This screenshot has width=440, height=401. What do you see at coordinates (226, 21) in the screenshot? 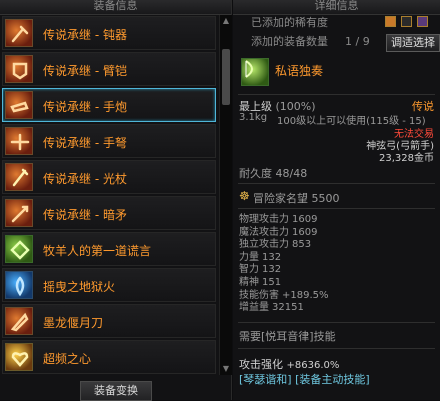
I see `scroll-up-icon: ▲` at bounding box center [226, 21].